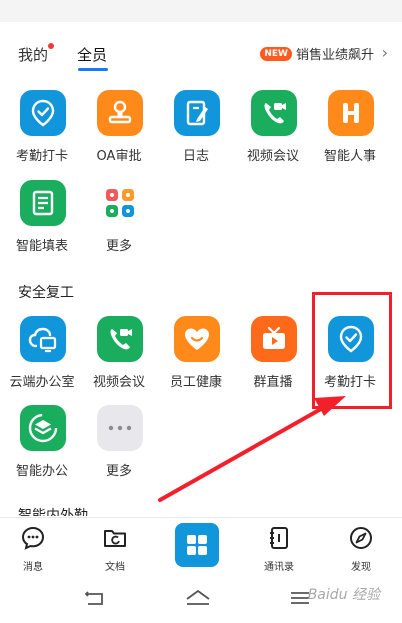 The height and width of the screenshot is (623, 402). Describe the element at coordinates (120, 203) in the screenshot. I see `more-grid-icon` at that location.